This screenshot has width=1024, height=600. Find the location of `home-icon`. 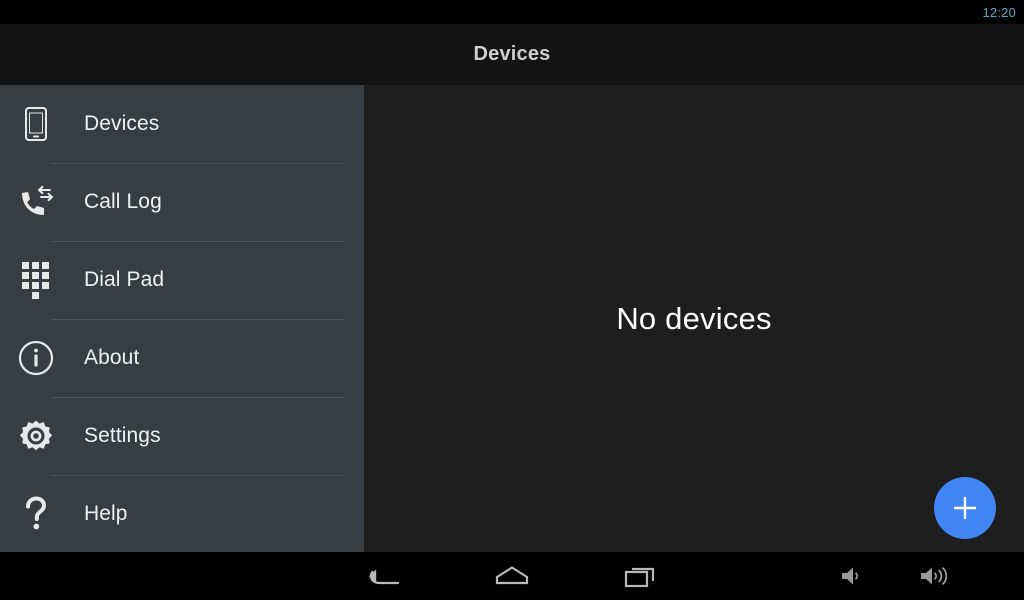

home-icon is located at coordinates (512, 576).